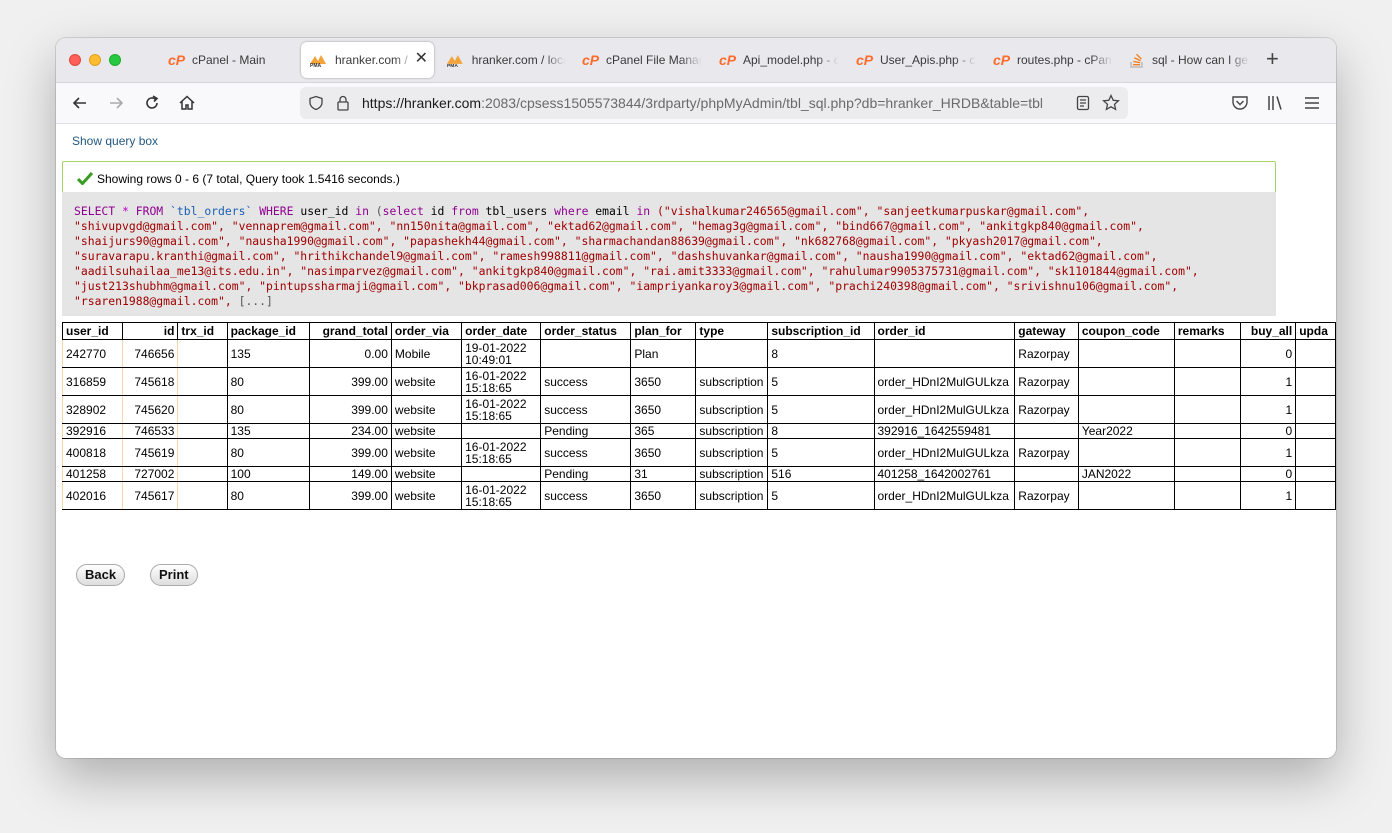 This screenshot has height=833, width=1392. I want to click on cell-id: 746533, so click(150, 431).